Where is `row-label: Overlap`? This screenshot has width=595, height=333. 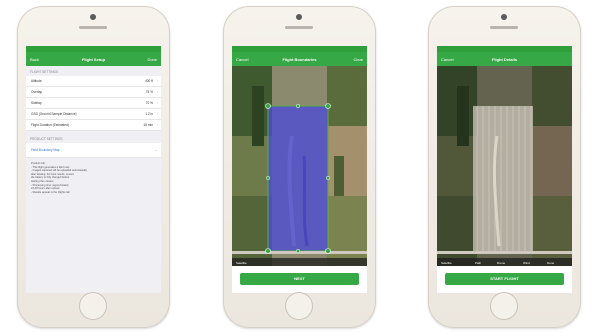
row-label: Overlap is located at coordinates (37, 92).